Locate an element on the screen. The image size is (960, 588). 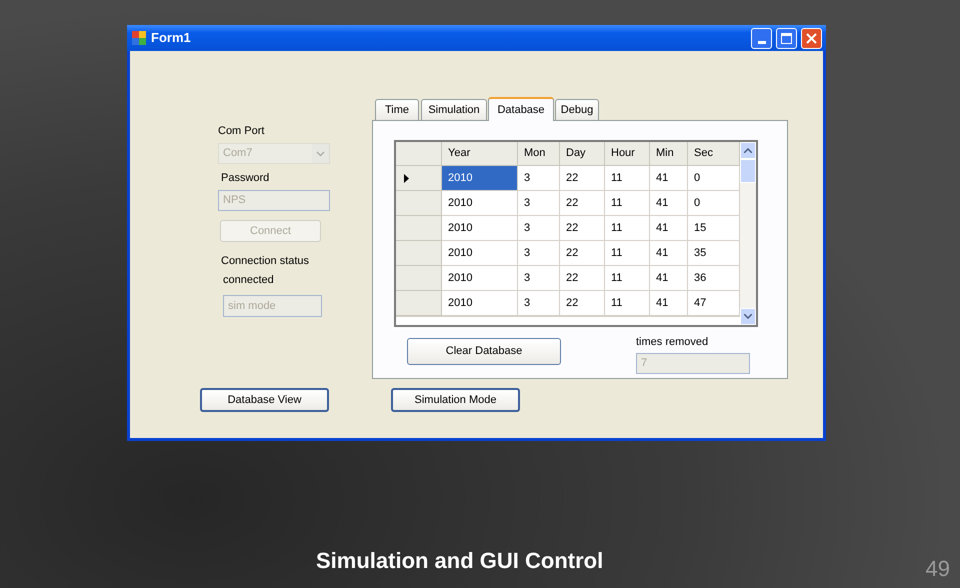
scroll-up-button is located at coordinates (748, 150).